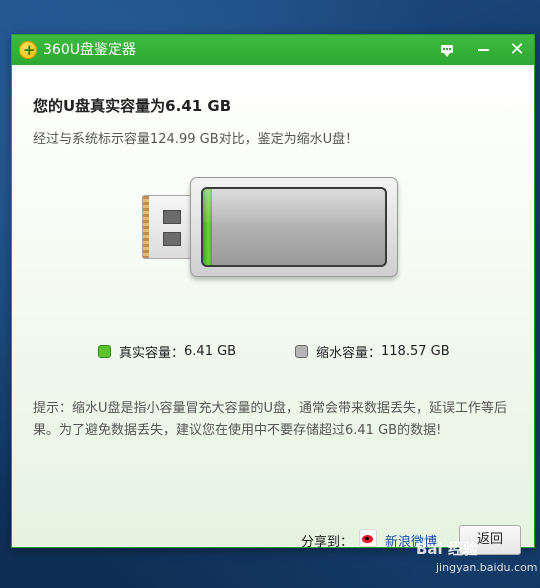 The width and height of the screenshot is (540, 588). Describe the element at coordinates (28, 50) in the screenshot. I see `app-logo-icon: +` at that location.